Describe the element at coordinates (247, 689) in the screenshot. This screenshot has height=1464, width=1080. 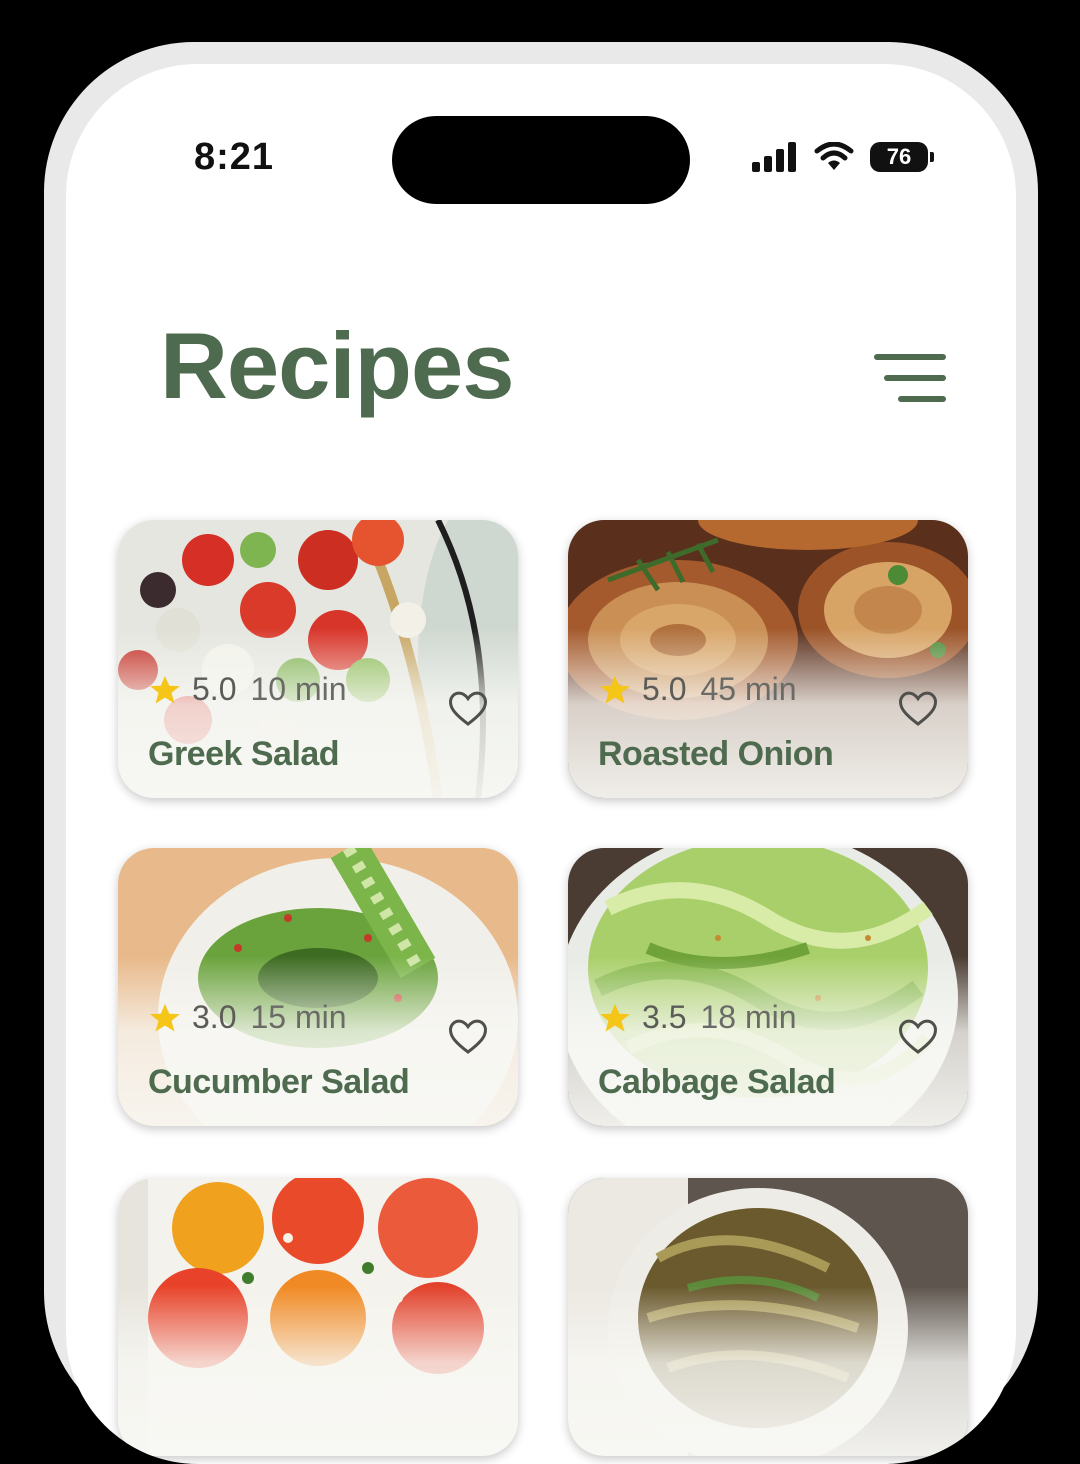
I see `recipe-meta: 5.0 10 min` at that location.